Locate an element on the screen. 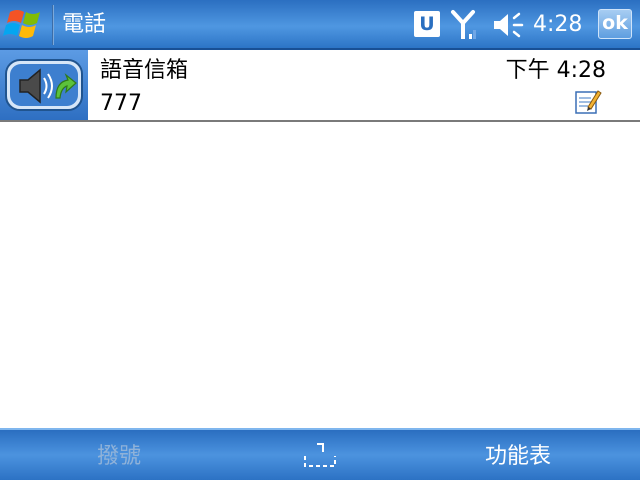  dial-softkey: 撥號 is located at coordinates (119, 457).